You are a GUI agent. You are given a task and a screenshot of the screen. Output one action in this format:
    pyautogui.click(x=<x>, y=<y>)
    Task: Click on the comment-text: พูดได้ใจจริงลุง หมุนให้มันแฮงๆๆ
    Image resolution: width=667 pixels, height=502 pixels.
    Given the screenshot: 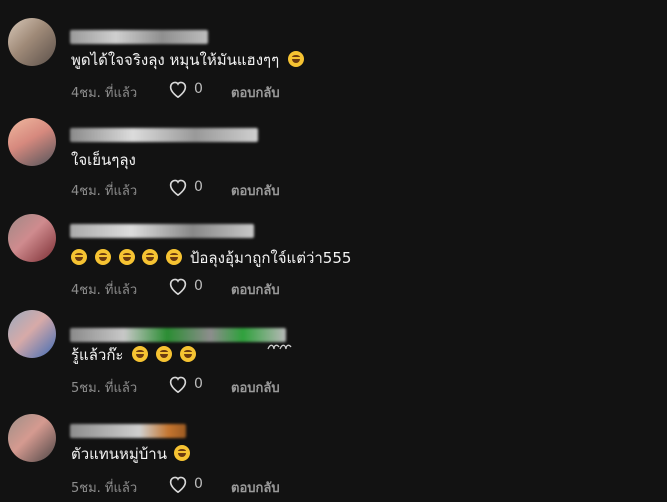 What is the action you would take?
    pyautogui.click(x=189, y=60)
    